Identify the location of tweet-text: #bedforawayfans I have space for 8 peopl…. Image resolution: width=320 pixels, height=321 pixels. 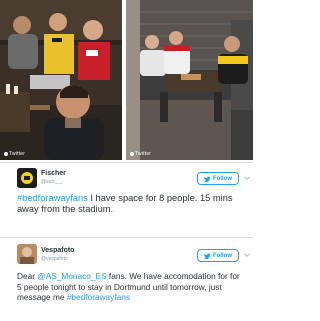
(130, 204).